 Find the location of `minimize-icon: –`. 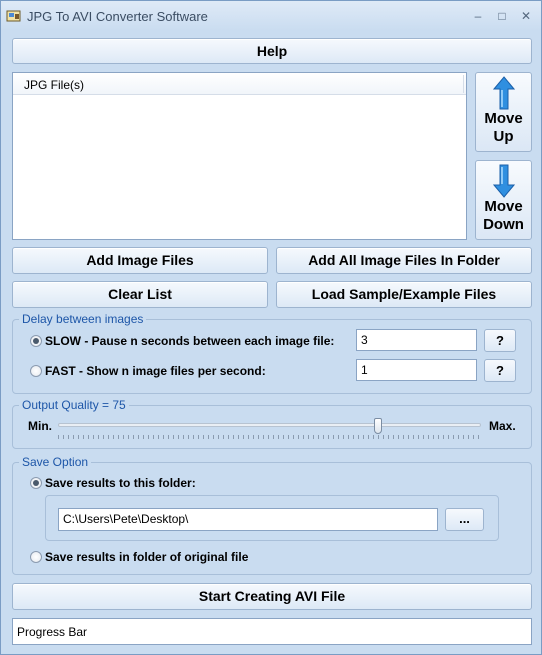

minimize-icon: – is located at coordinates (478, 16).